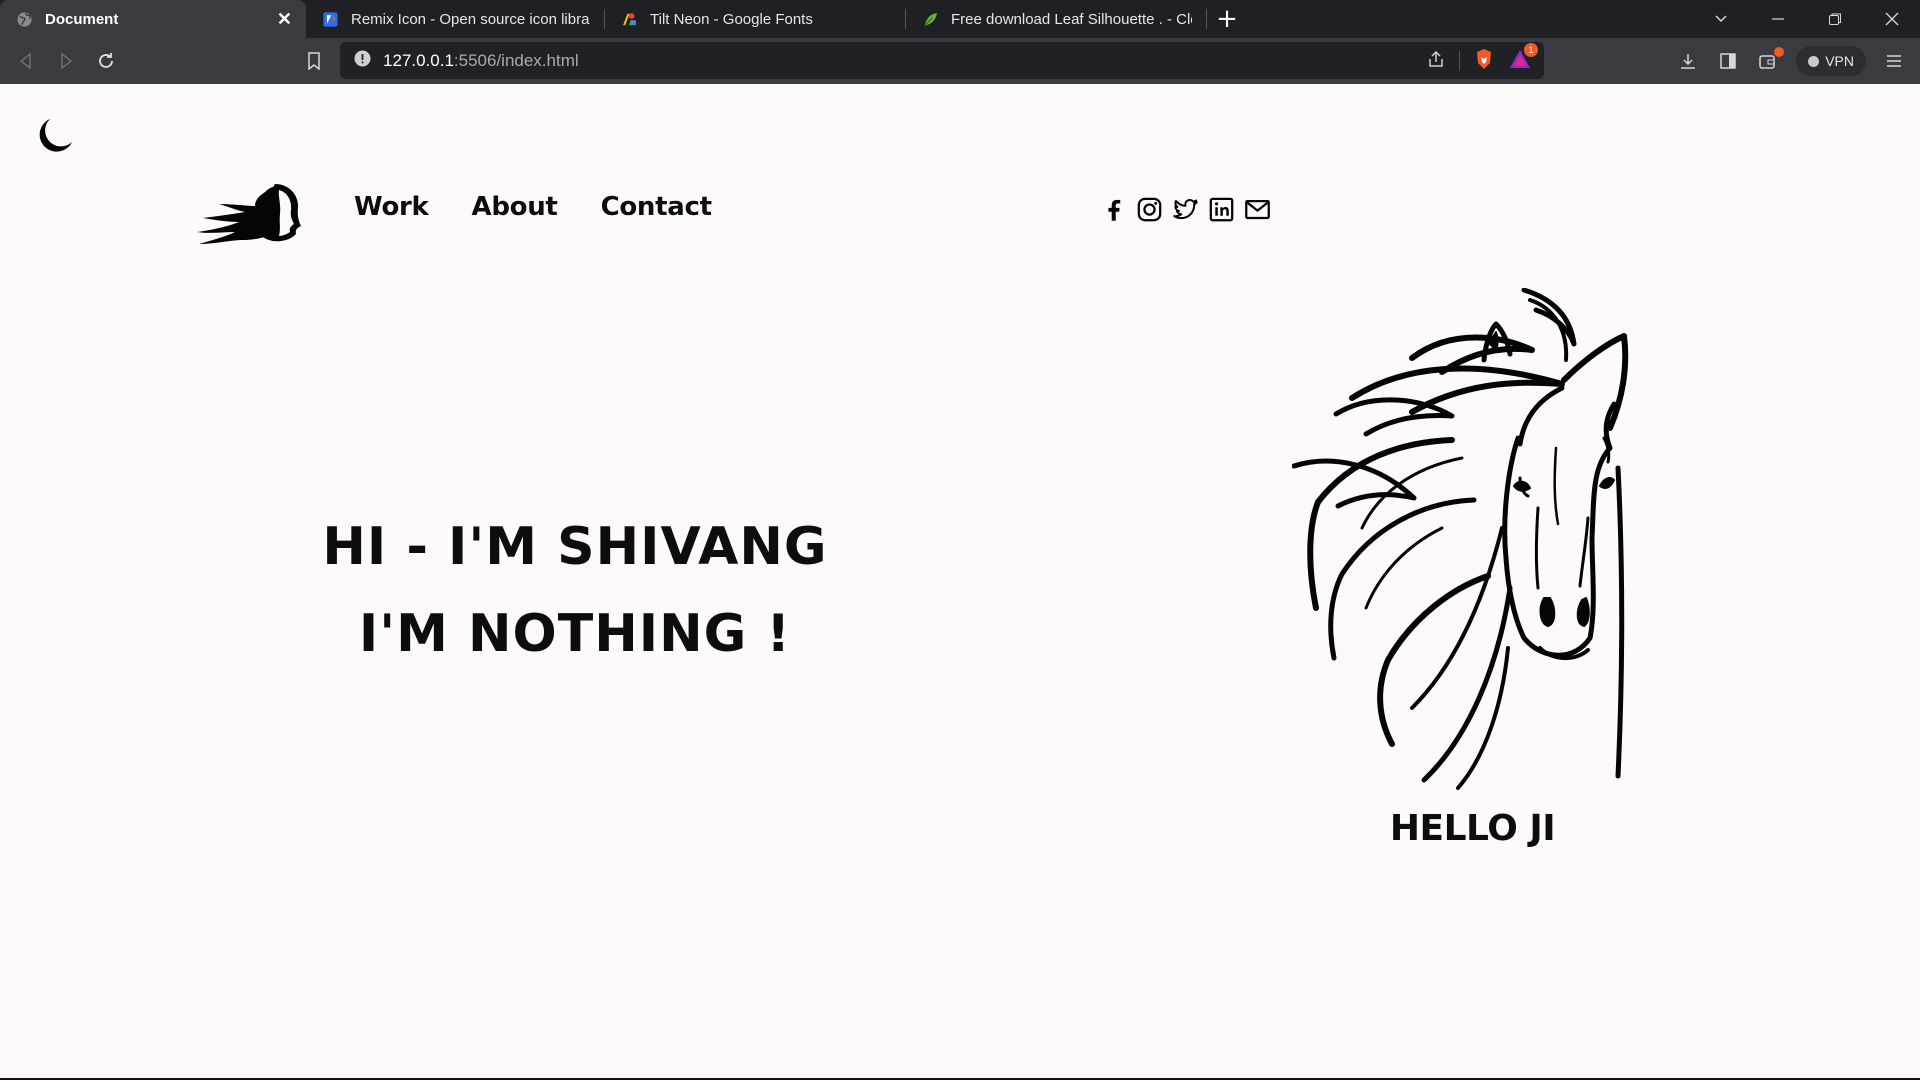 The image size is (1920, 1080). Describe the element at coordinates (82, 19) in the screenshot. I see `tab-title: Document` at that location.